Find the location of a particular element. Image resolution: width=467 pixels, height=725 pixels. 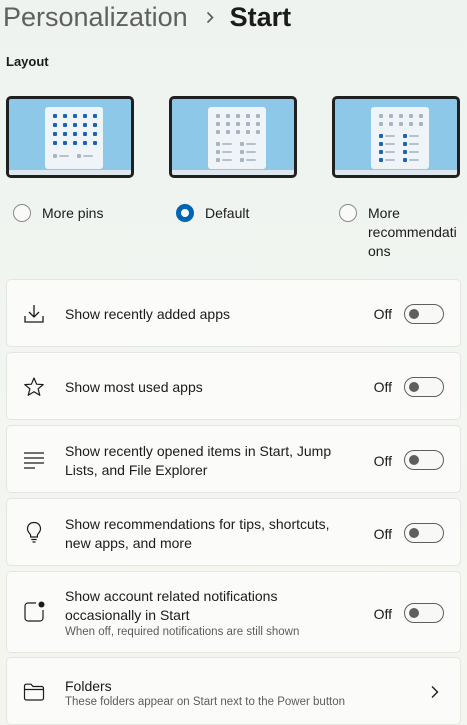

radio-label: More pins is located at coordinates (73, 213).